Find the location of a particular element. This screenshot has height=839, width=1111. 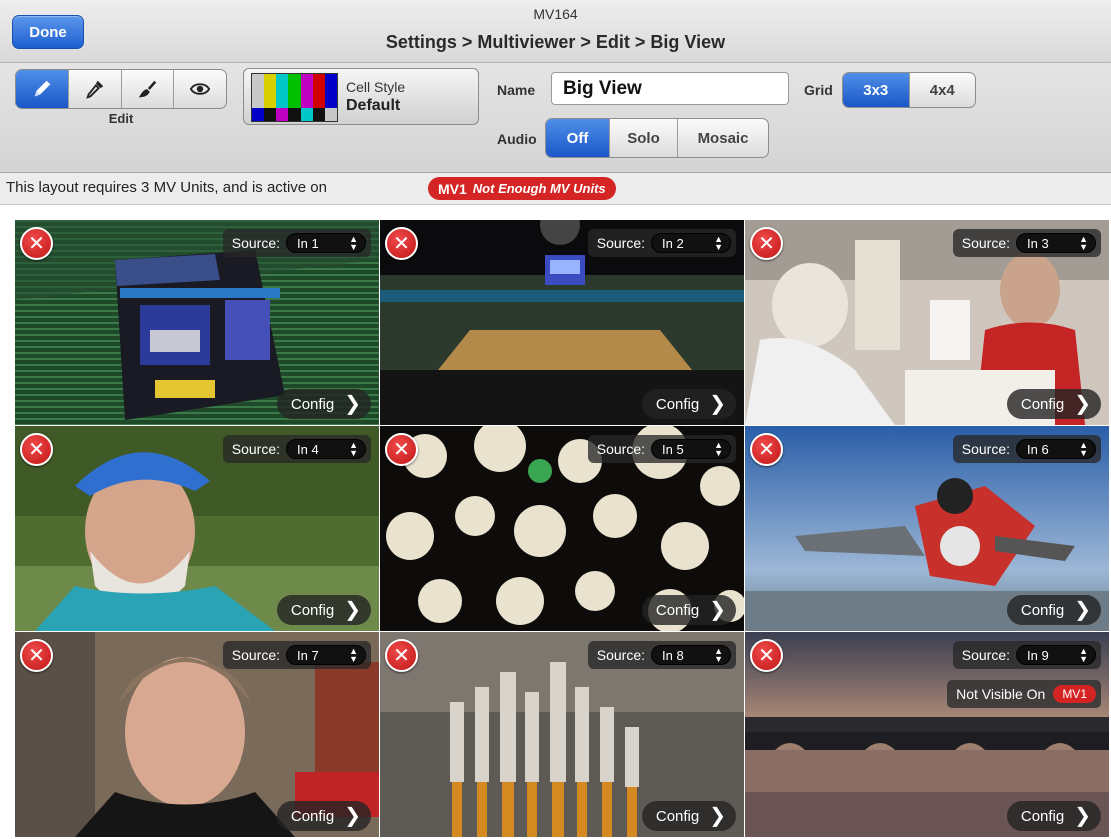

brush-tool-button is located at coordinates (148, 89).